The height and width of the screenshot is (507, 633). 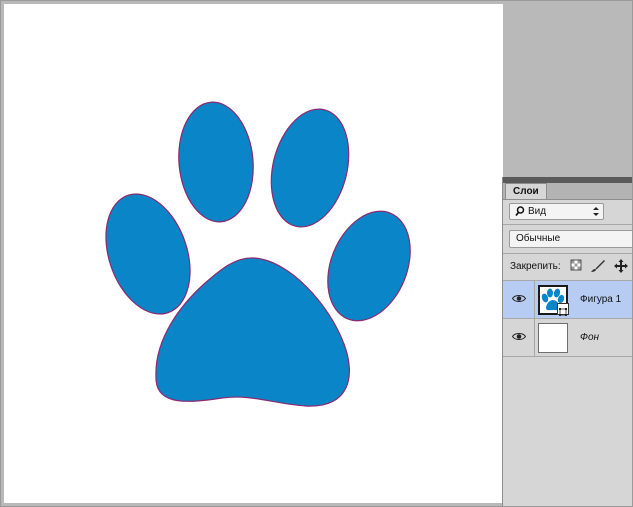 I want to click on layer-name: Фон, so click(x=589, y=337).